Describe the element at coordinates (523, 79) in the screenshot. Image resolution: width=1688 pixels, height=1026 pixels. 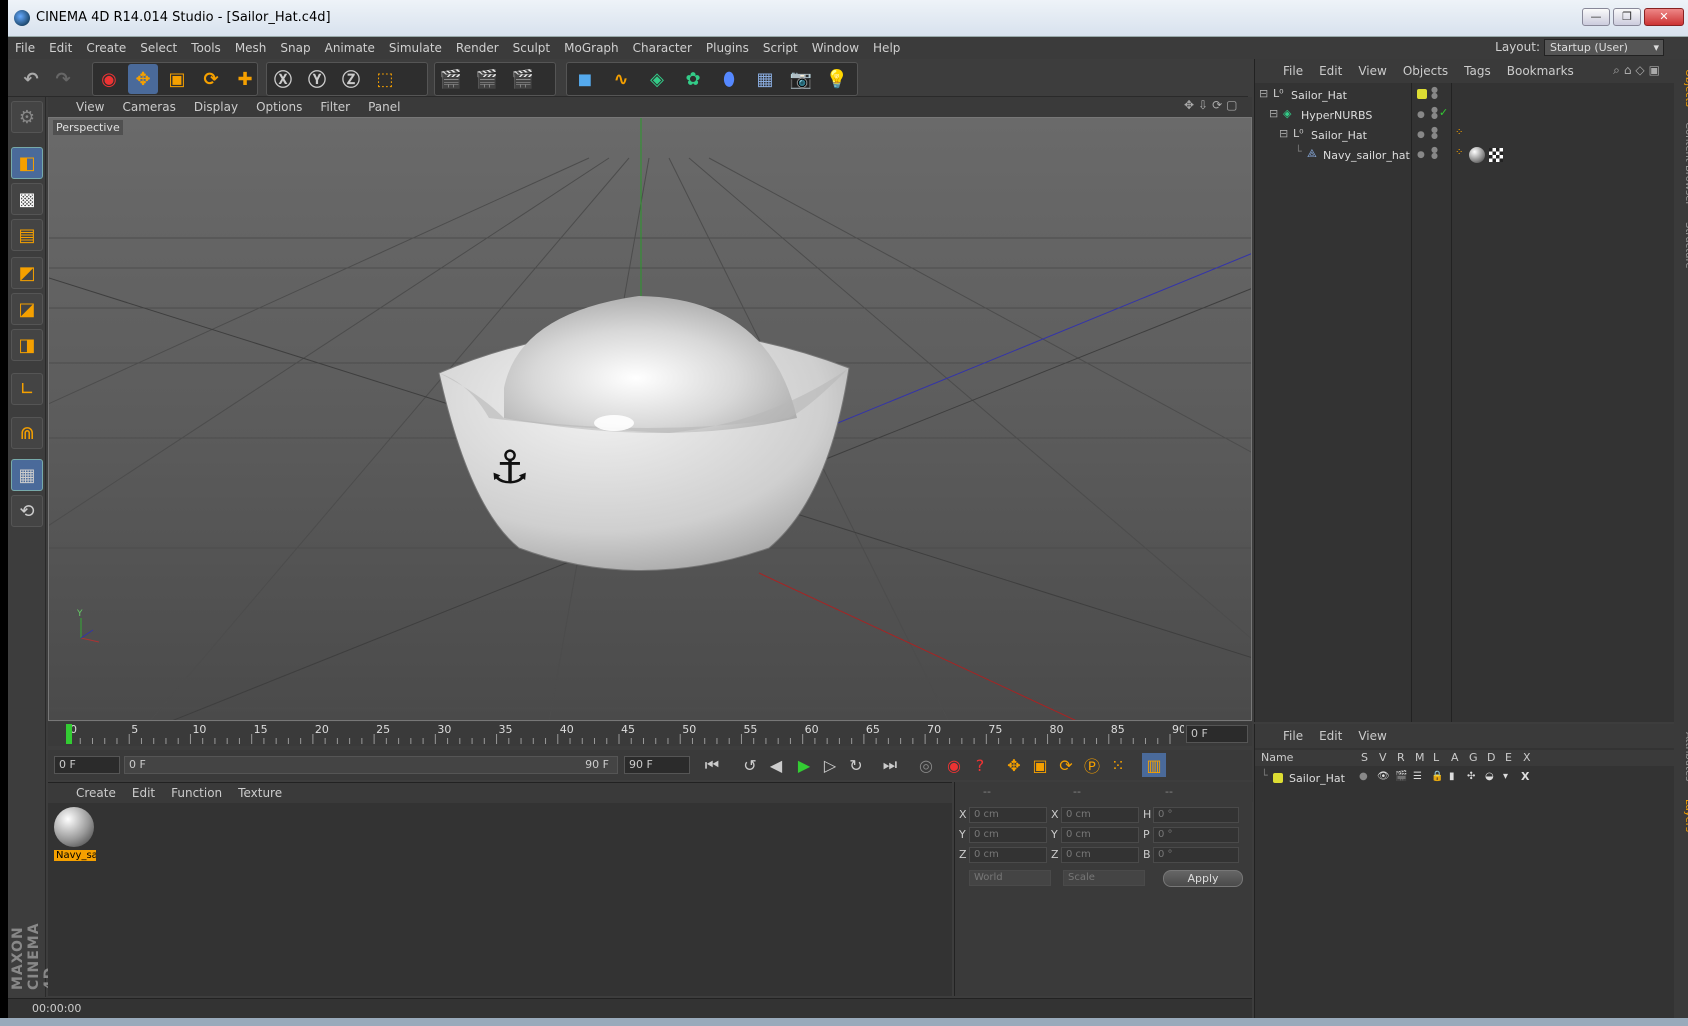
I see `render-settings-icon: 🎬` at that location.